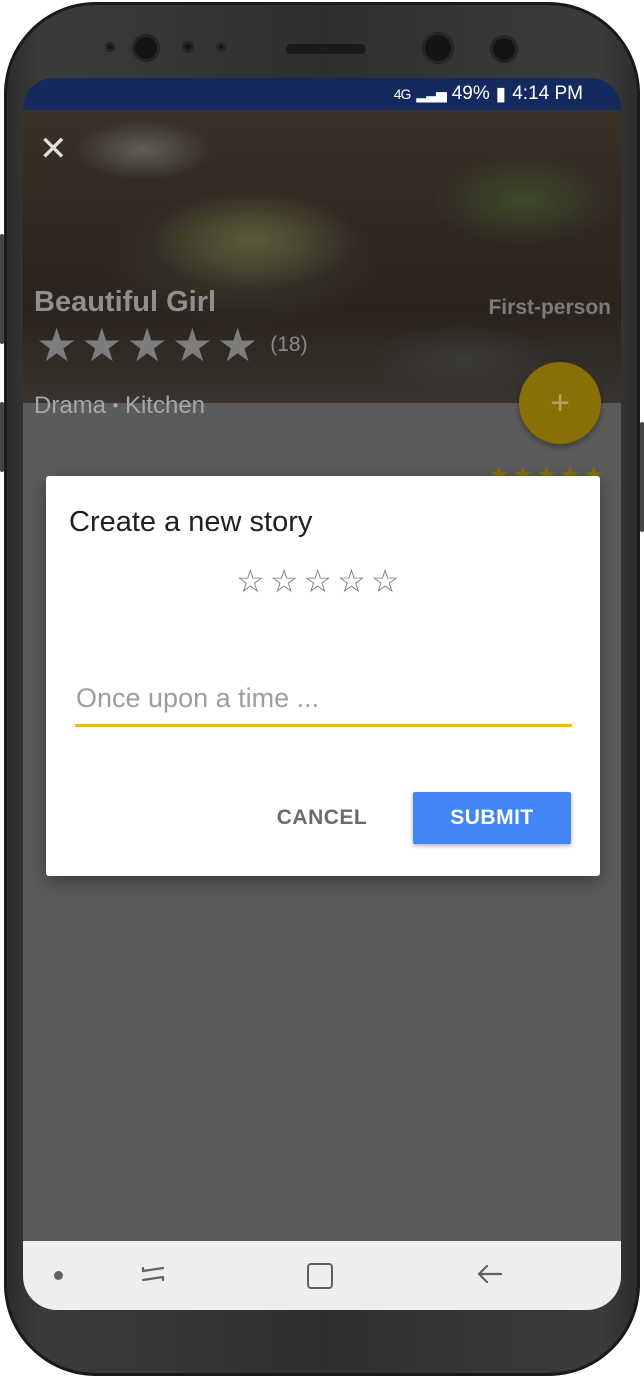 This screenshot has height=1378, width=644. I want to click on rating-count: (18), so click(289, 344).